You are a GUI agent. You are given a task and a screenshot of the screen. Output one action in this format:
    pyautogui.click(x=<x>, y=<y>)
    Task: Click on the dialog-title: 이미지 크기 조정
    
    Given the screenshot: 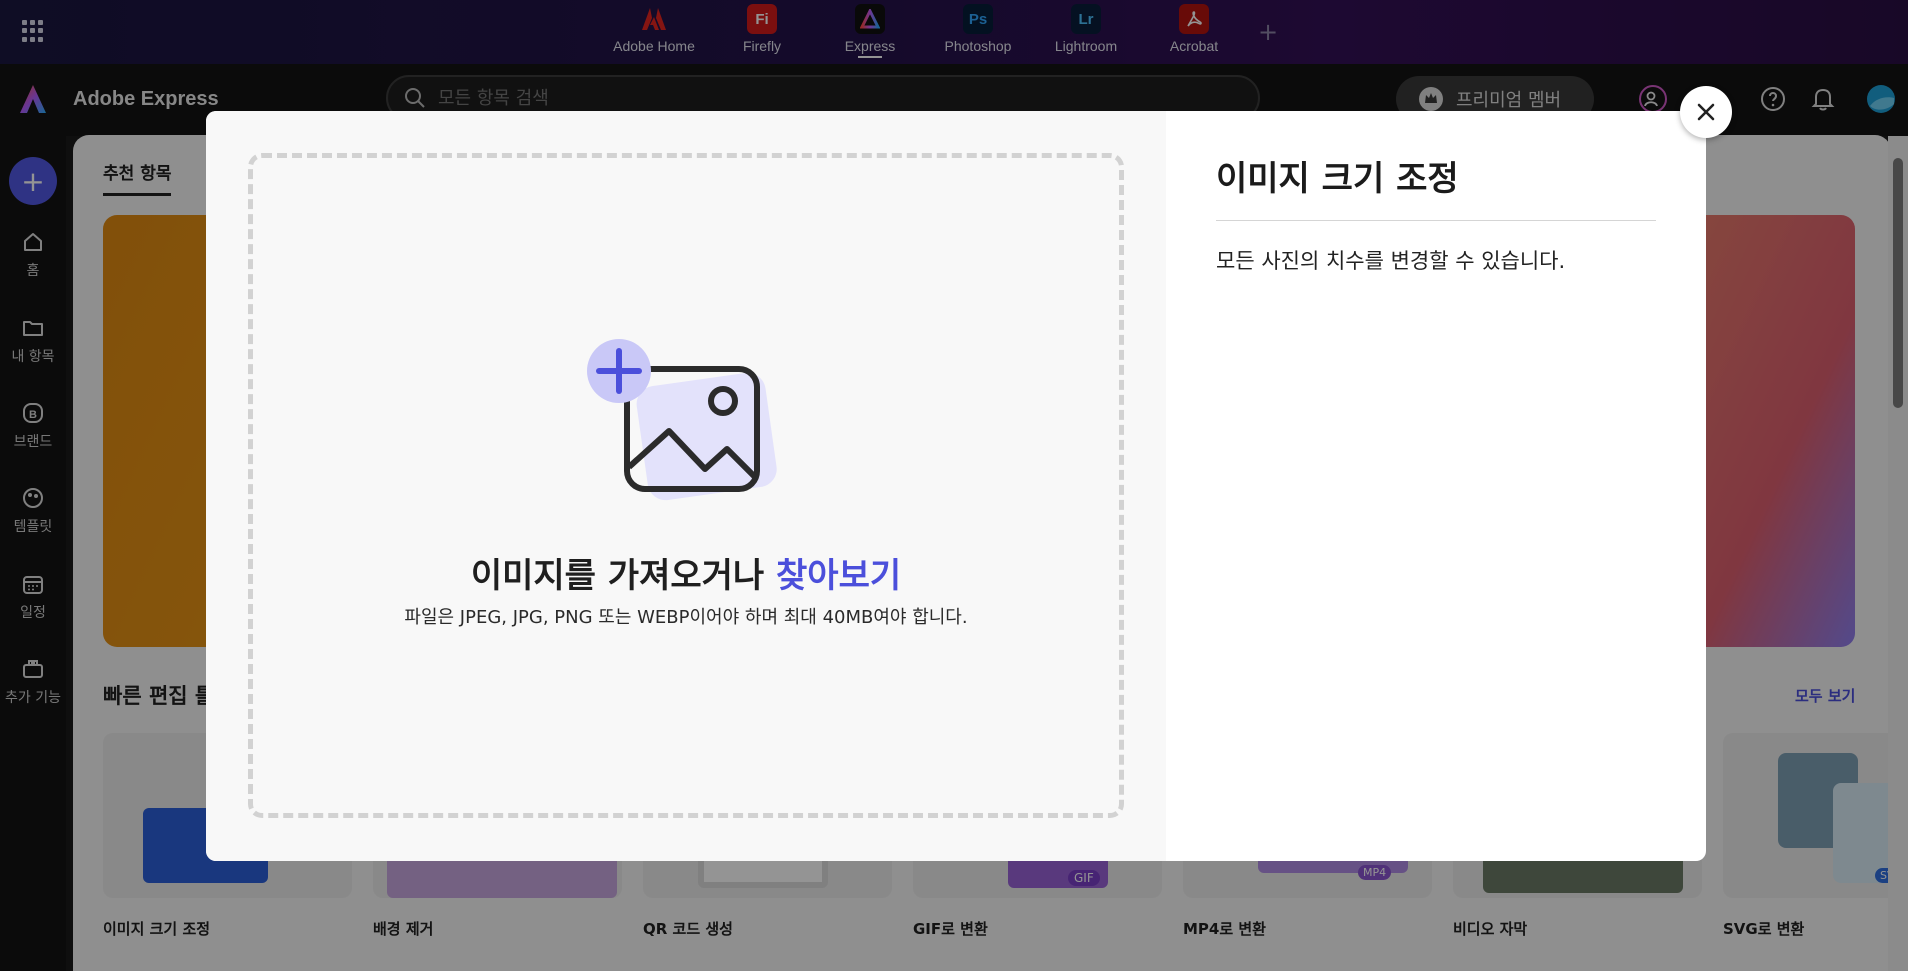 What is the action you would take?
    pyautogui.click(x=1436, y=186)
    